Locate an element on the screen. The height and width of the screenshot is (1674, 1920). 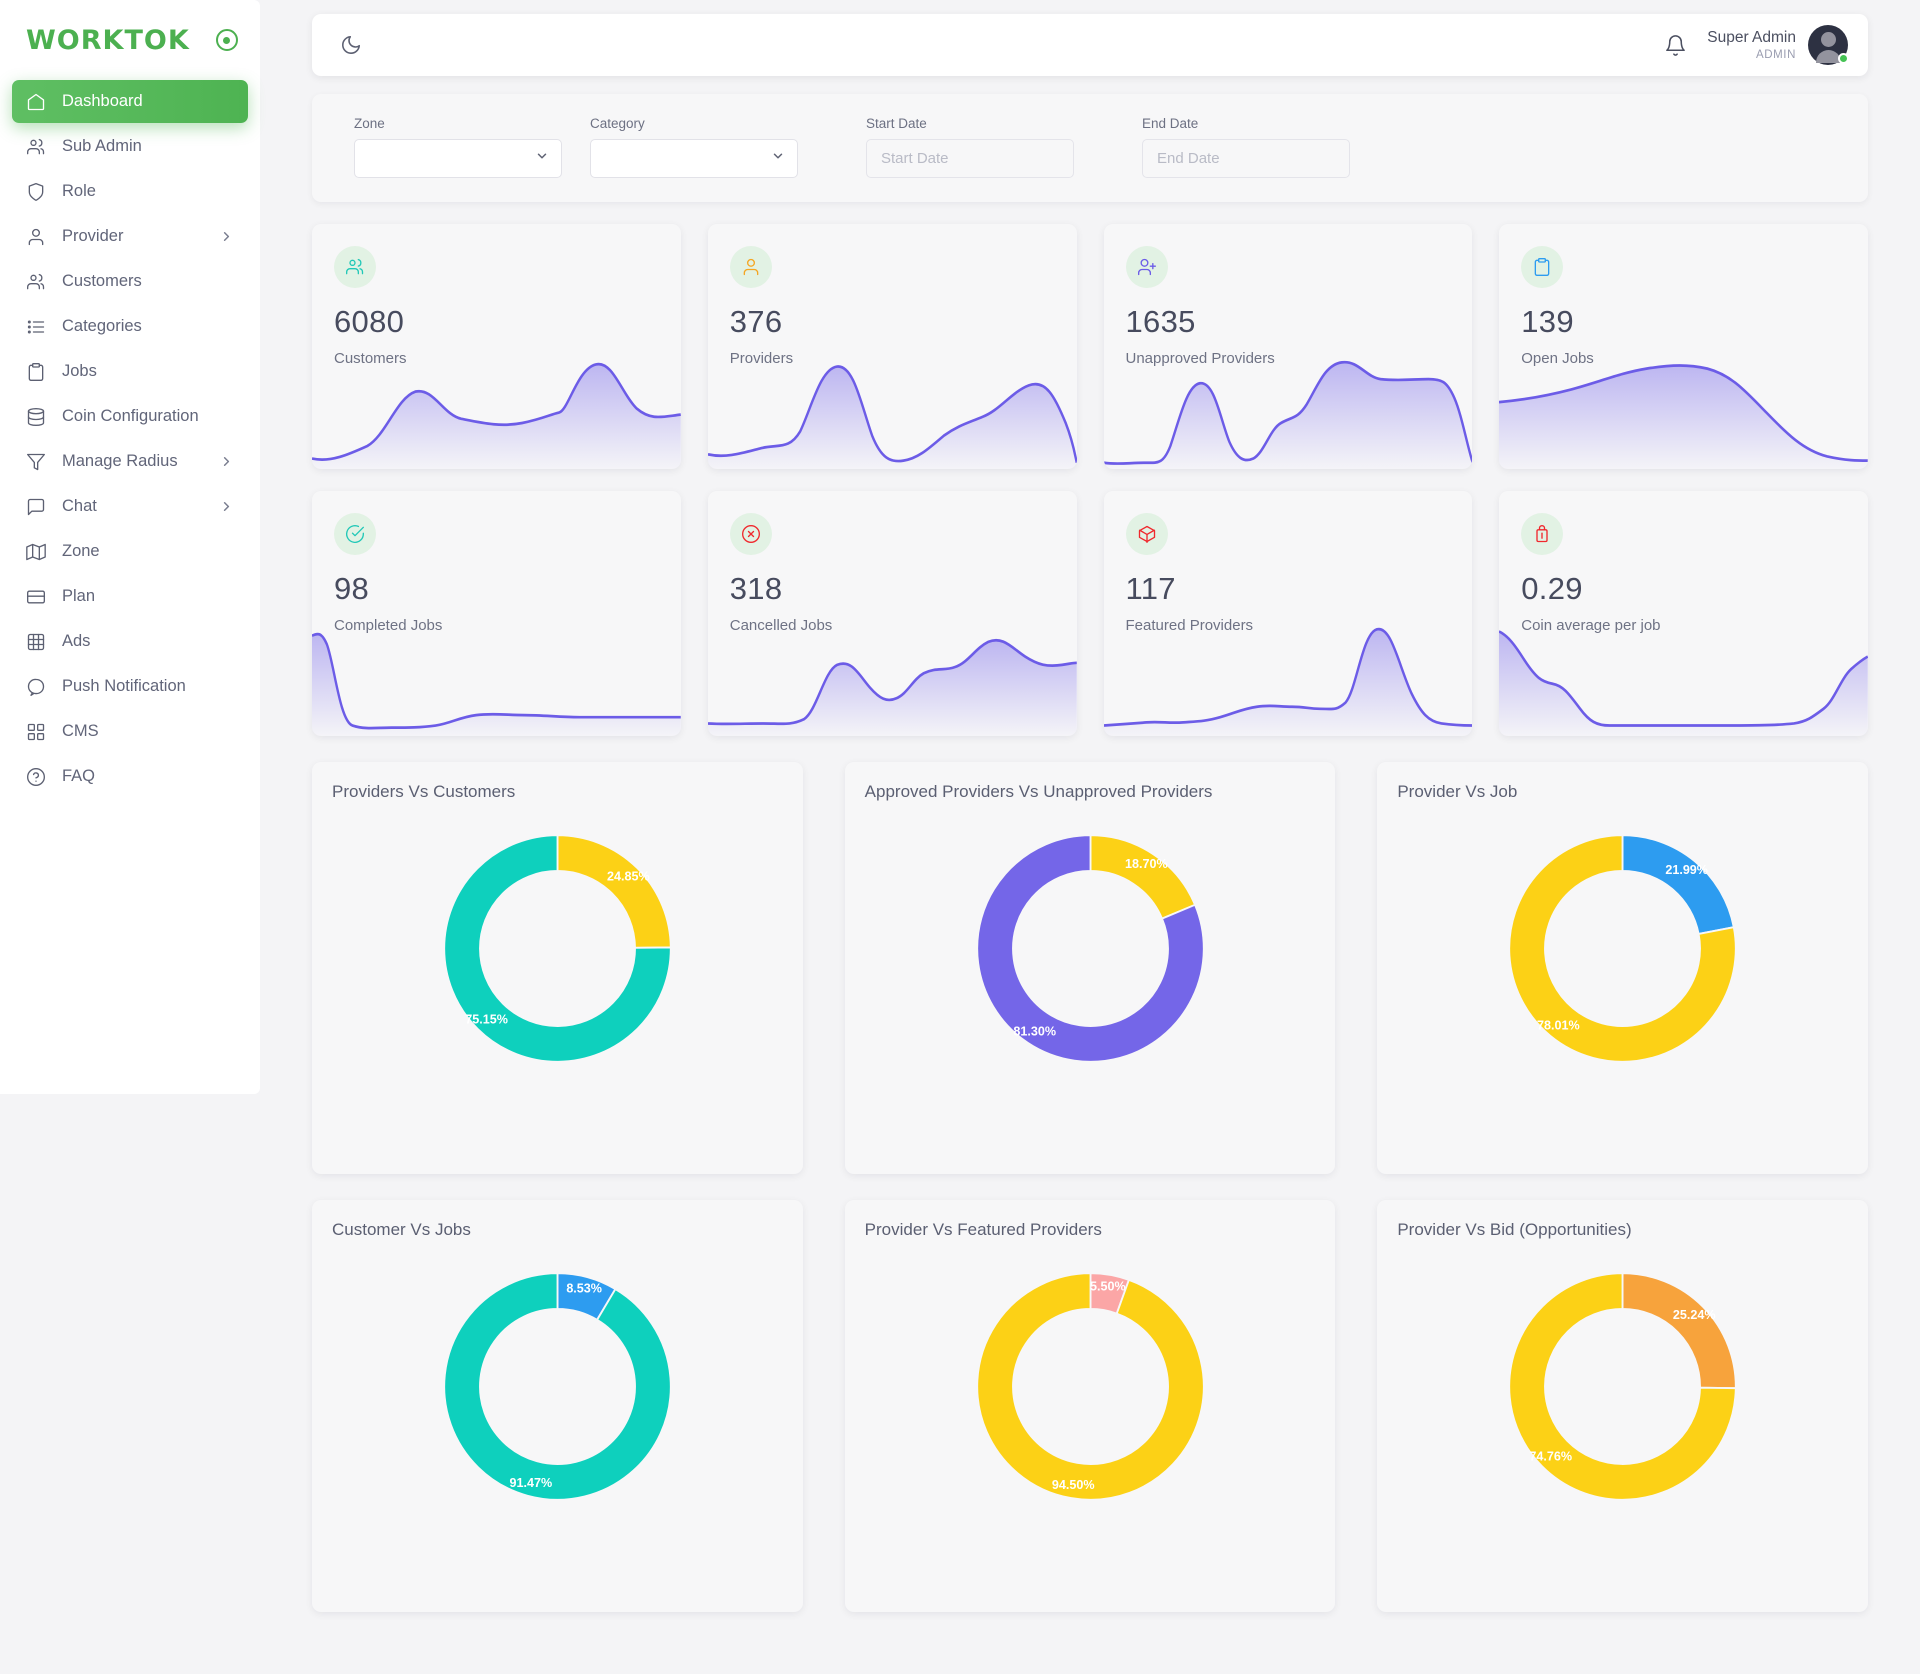
sidebar-item-faq: FAQ is located at coordinates (130, 776).